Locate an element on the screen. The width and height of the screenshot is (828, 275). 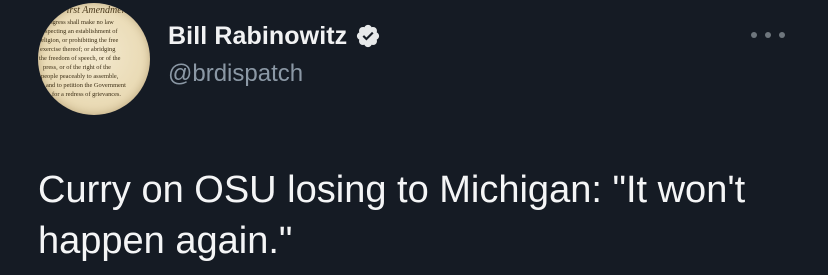
avatar-line: Congress shall make no law is located at coordinates (78, 22).